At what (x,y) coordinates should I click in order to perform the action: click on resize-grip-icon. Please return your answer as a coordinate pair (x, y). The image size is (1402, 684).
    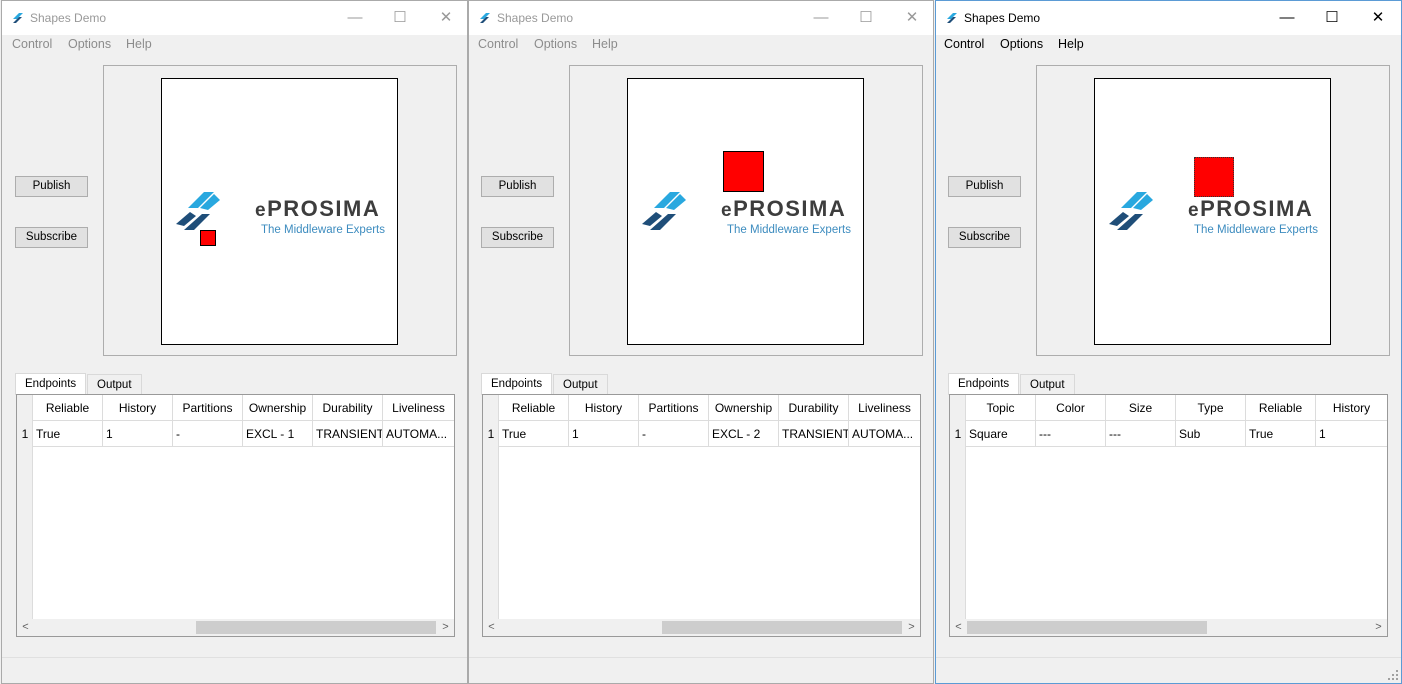
    Looking at the image, I should click on (1393, 675).